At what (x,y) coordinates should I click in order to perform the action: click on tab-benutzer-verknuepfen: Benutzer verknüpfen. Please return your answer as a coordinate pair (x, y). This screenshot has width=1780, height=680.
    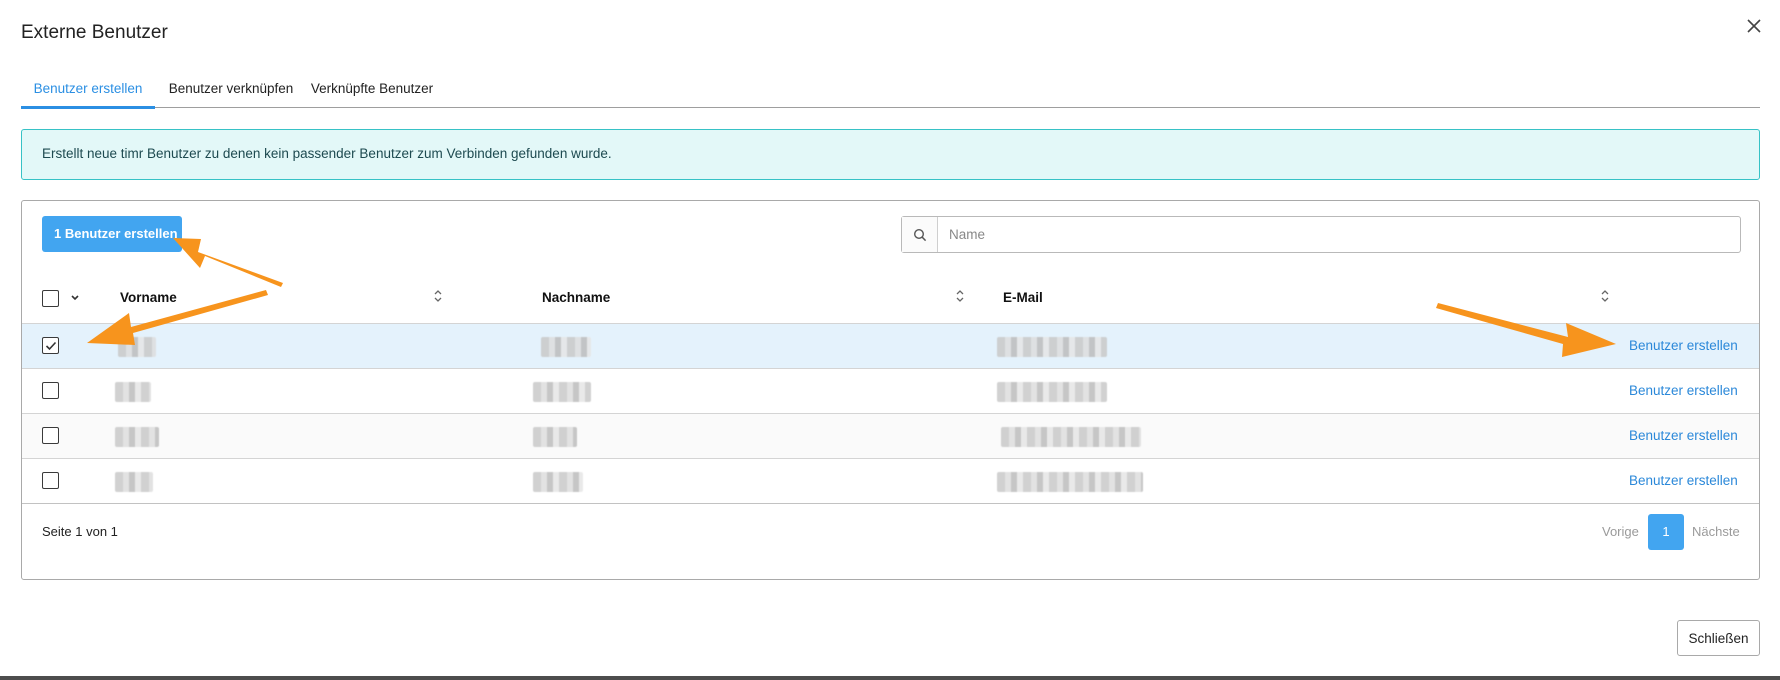
    Looking at the image, I should click on (231, 89).